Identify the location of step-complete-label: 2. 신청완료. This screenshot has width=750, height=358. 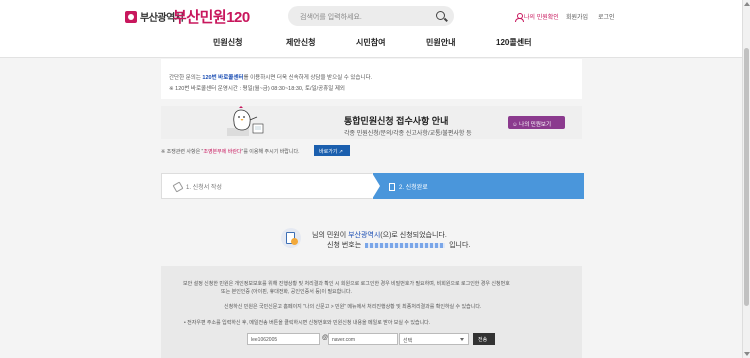
(413, 188).